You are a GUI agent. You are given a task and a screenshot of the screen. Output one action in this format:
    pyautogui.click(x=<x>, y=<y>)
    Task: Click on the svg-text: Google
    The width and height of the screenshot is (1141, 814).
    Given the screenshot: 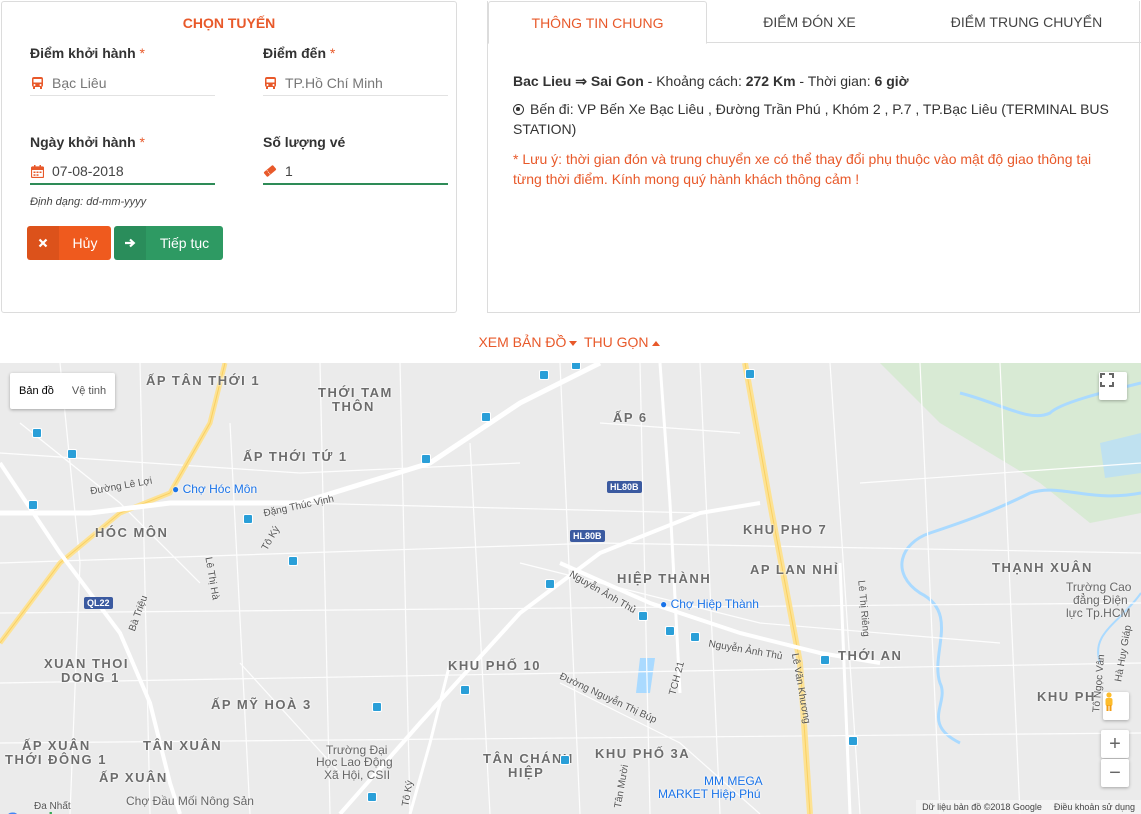 What is the action you would take?
    pyautogui.click(x=34, y=811)
    